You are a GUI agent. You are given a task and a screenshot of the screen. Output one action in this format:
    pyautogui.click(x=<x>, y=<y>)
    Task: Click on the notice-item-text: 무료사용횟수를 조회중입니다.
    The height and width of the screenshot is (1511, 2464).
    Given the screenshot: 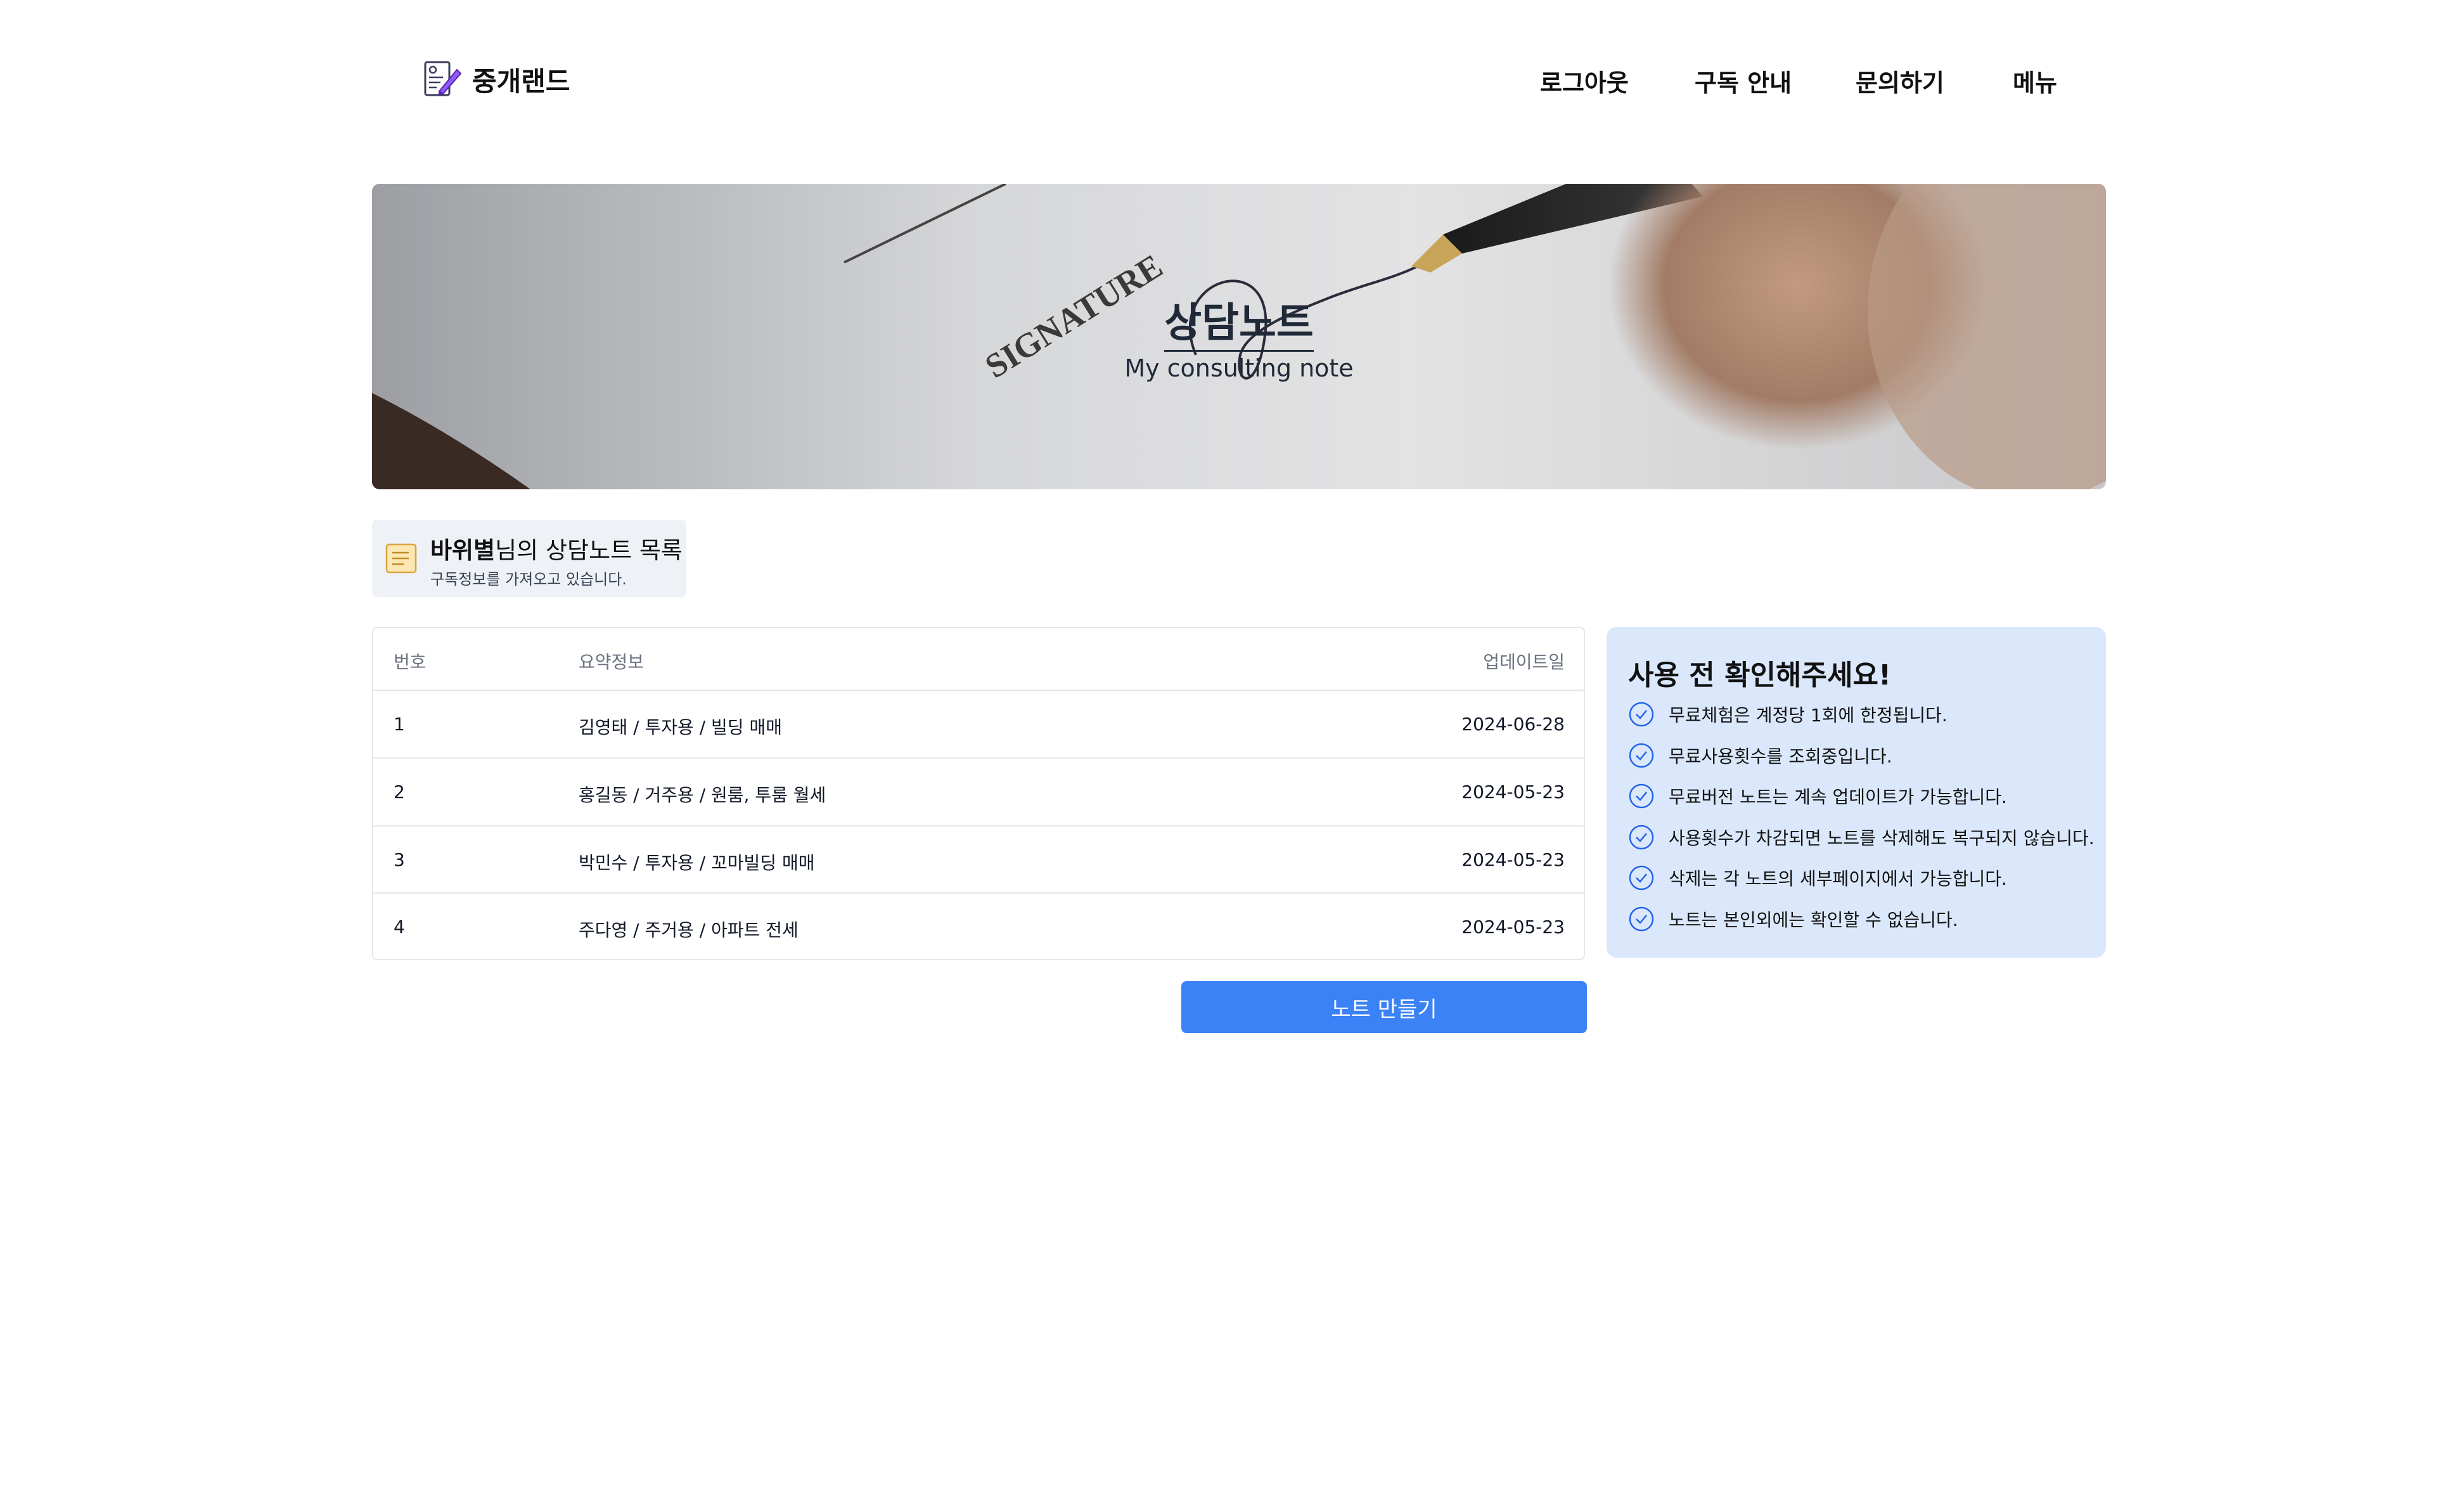 What is the action you would take?
    pyautogui.click(x=1780, y=756)
    